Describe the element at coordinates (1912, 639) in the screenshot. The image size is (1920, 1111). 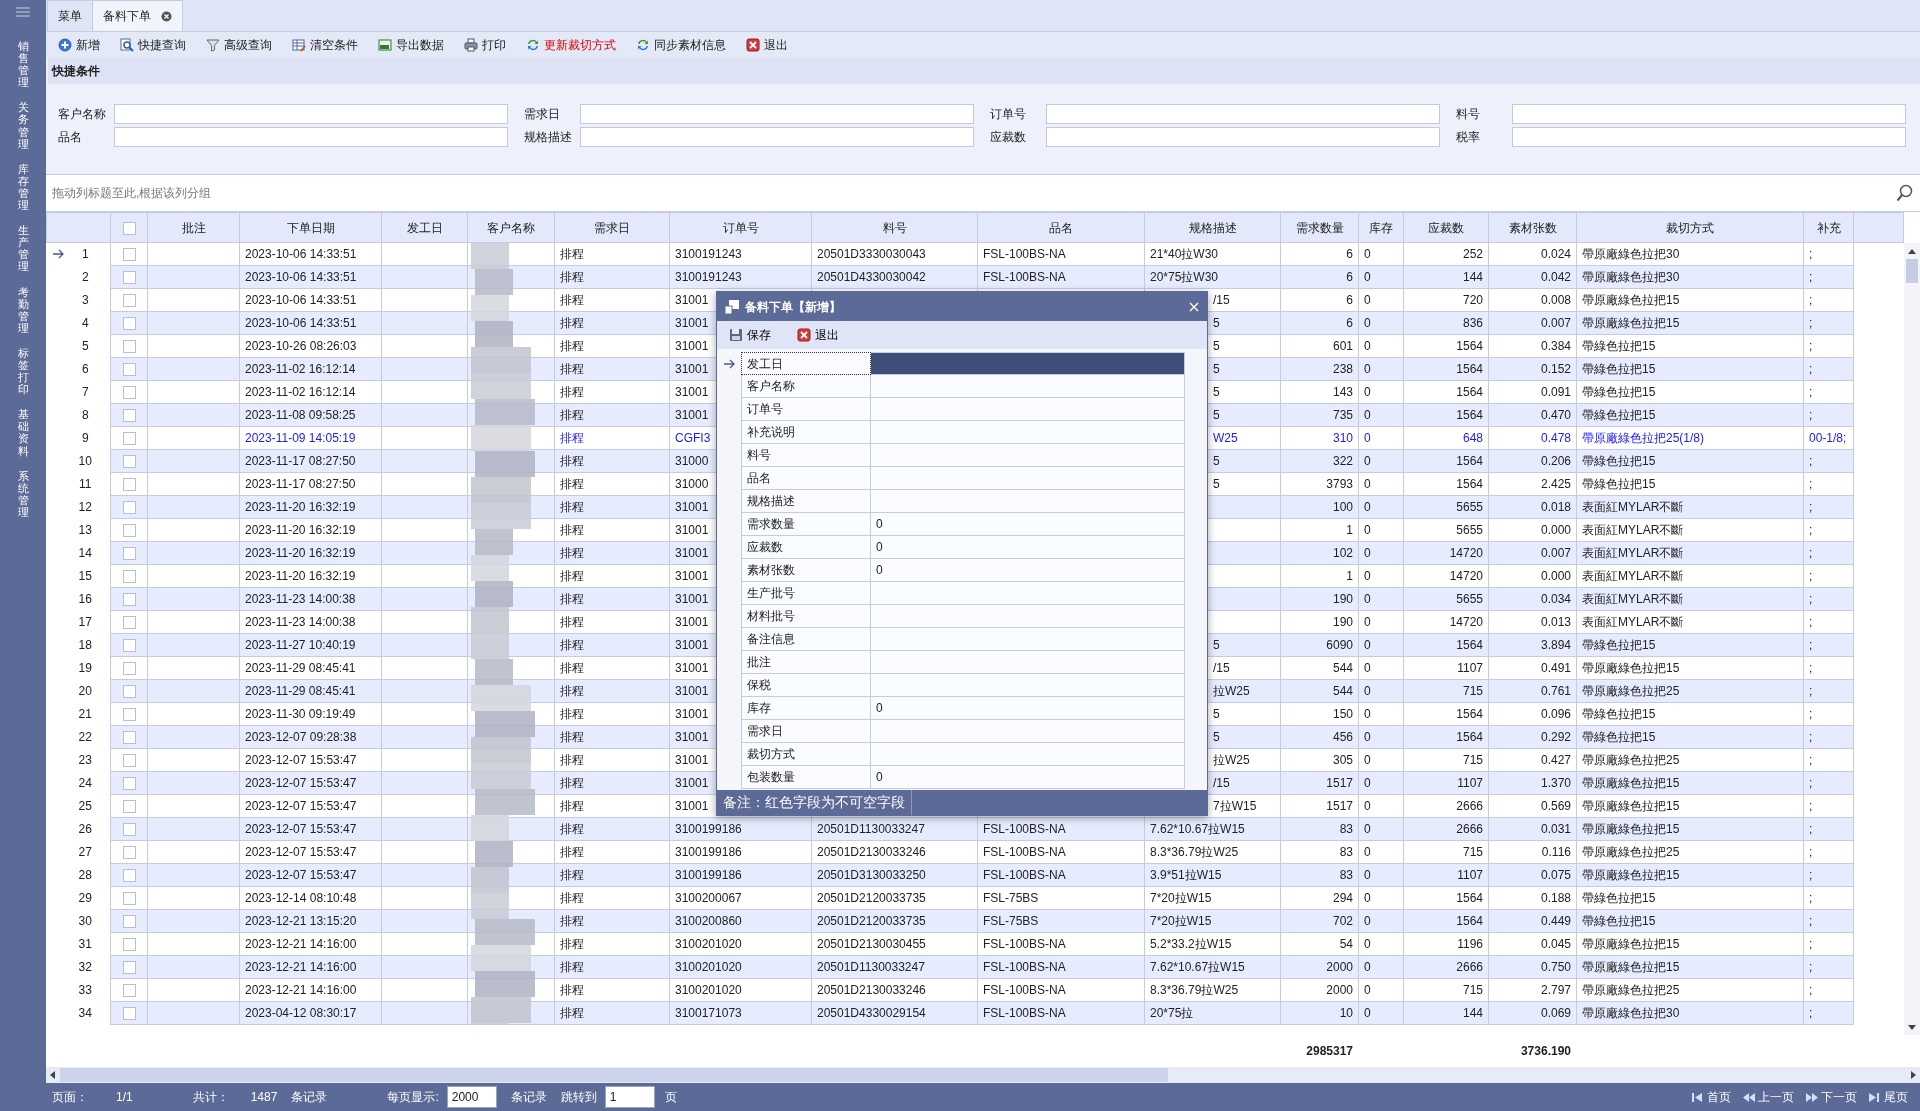
I see `vertical-scrollbar` at that location.